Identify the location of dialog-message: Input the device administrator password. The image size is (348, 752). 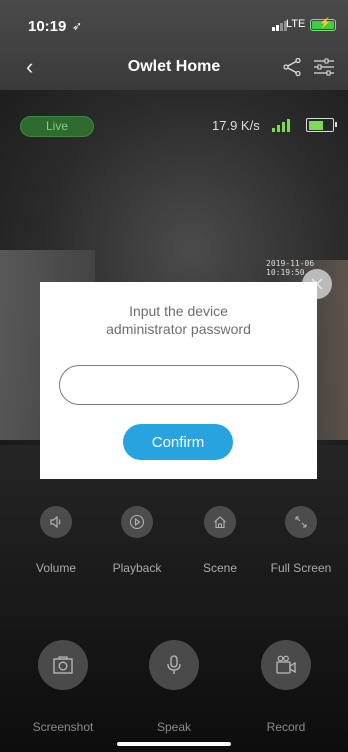
(178, 320).